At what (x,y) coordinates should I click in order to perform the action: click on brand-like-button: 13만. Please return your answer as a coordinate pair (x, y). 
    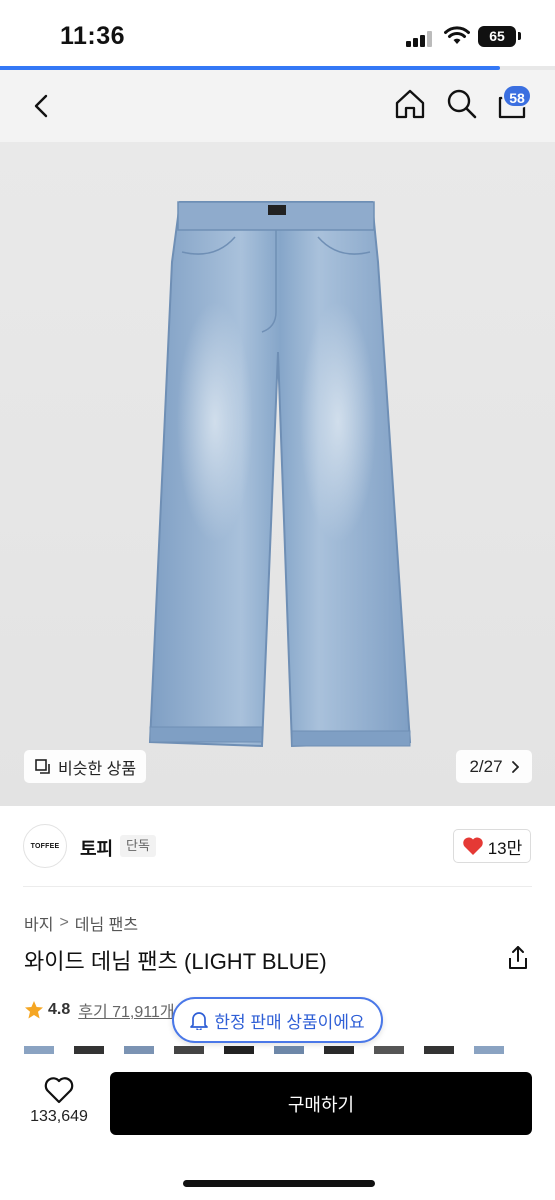
    Looking at the image, I should click on (492, 846).